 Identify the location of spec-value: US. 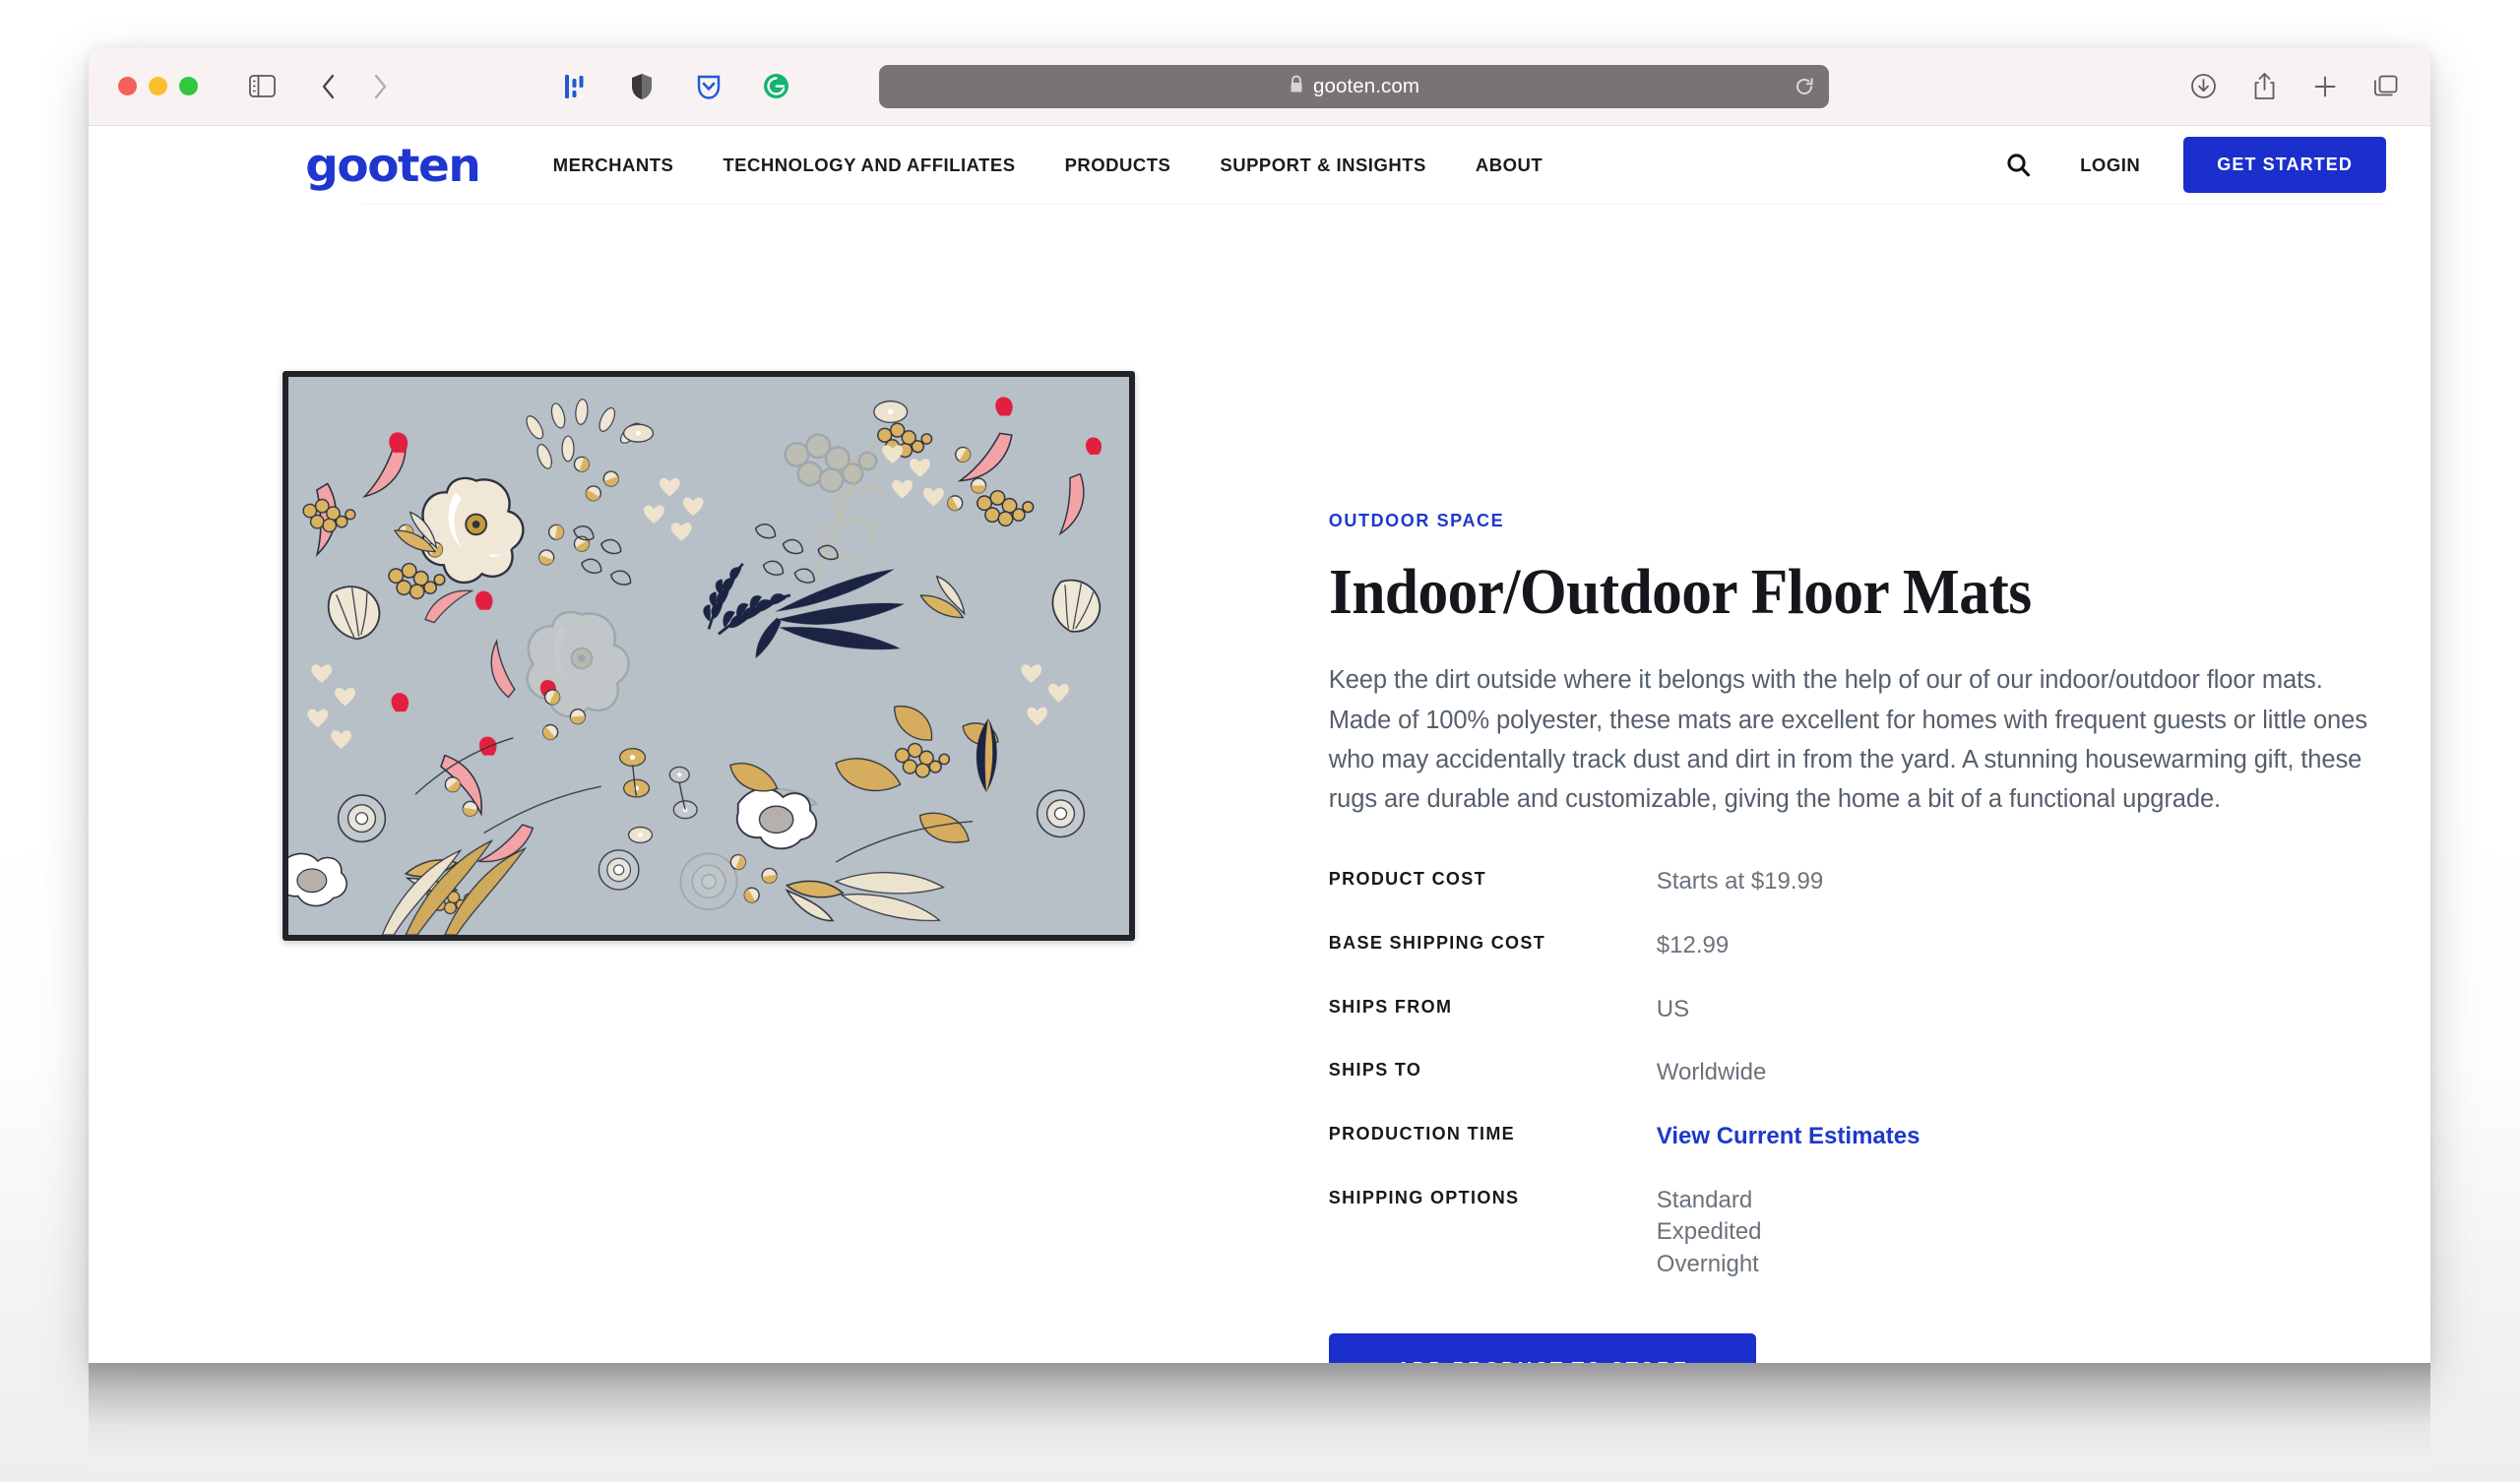
(1673, 1008).